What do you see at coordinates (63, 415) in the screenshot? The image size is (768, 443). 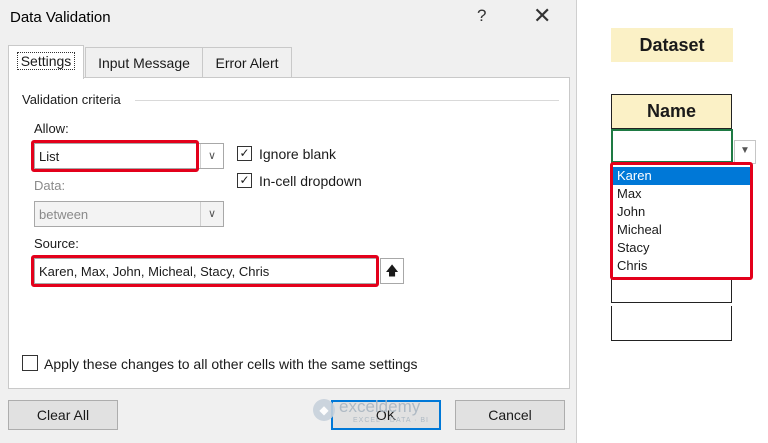 I see `clear-all-button: Clear All` at bounding box center [63, 415].